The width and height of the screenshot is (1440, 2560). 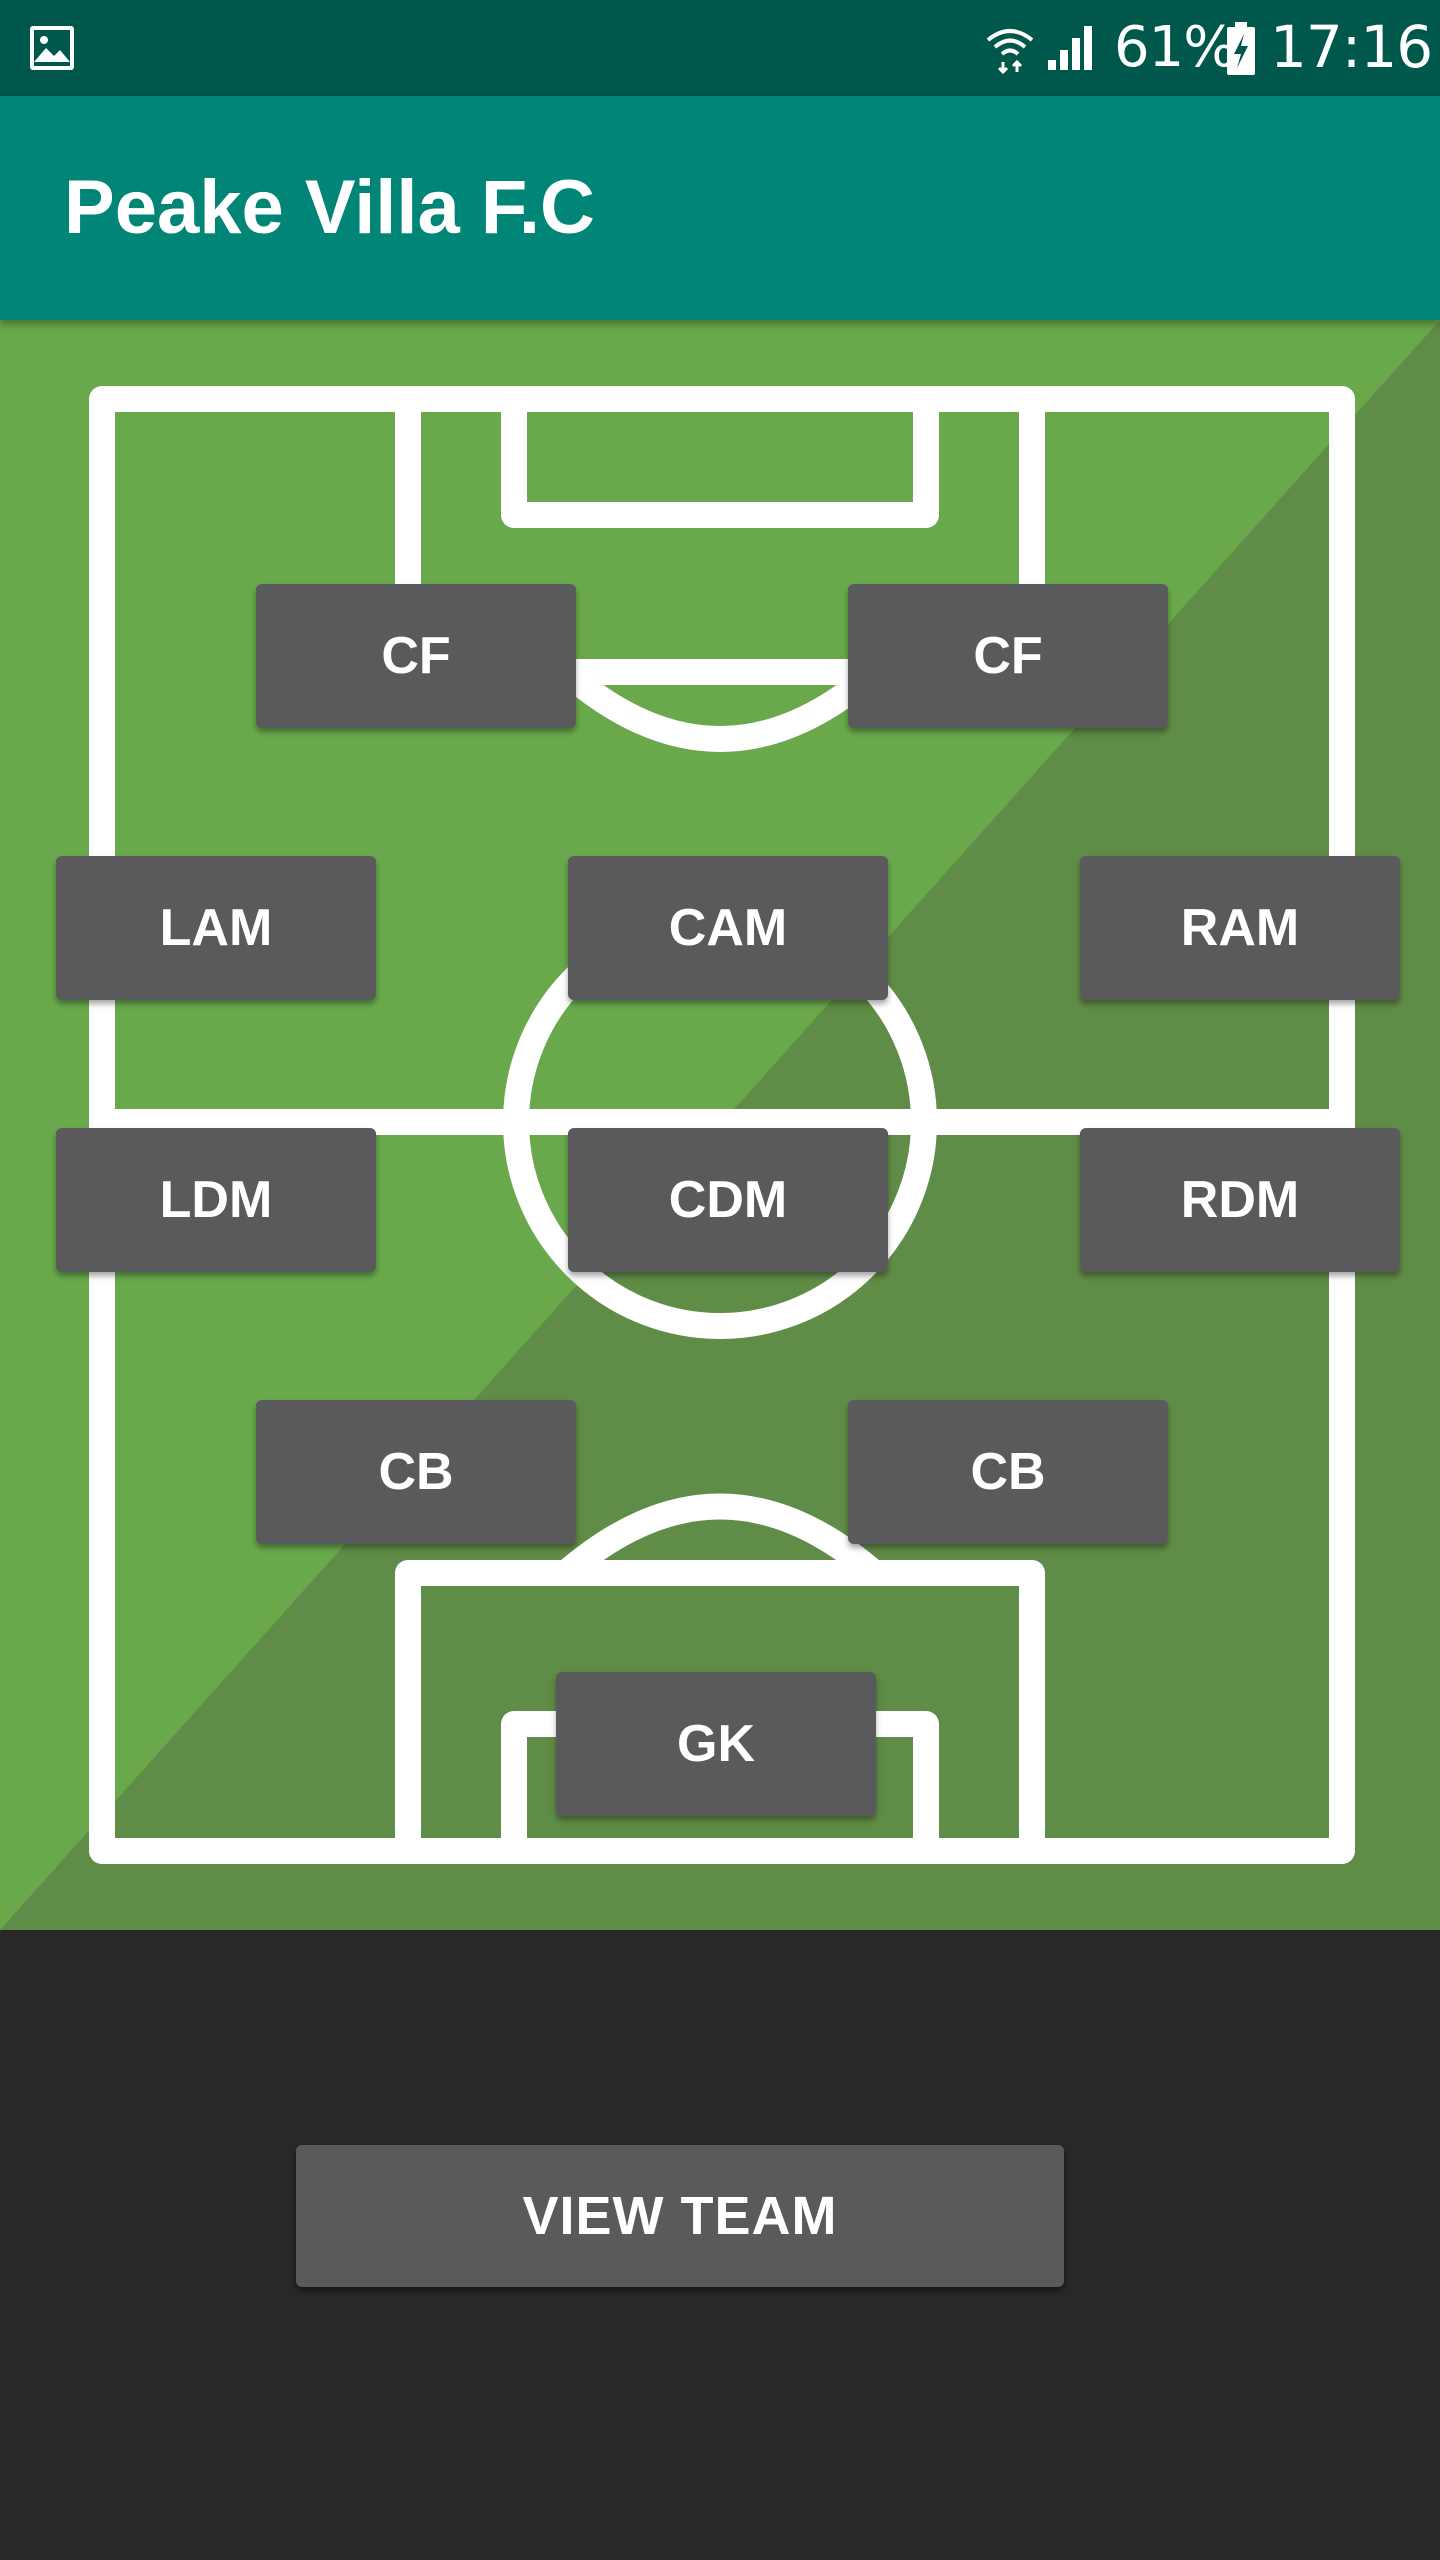 I want to click on app-bar: Peake Villa F.C, so click(x=720, y=208).